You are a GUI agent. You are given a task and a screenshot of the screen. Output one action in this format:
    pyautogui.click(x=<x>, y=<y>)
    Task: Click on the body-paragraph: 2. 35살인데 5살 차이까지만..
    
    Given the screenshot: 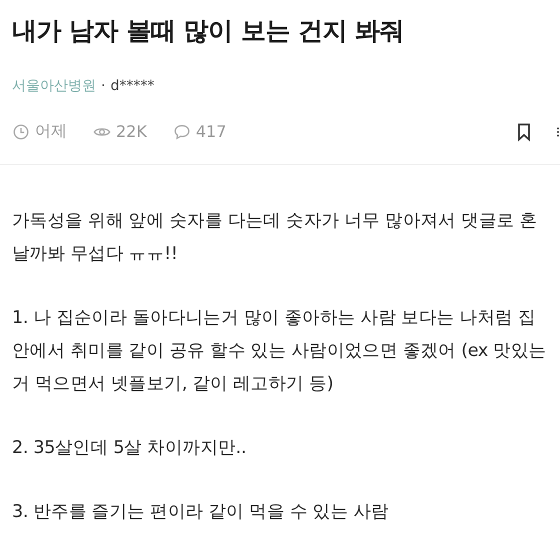 What is the action you would take?
    pyautogui.click(x=130, y=448)
    